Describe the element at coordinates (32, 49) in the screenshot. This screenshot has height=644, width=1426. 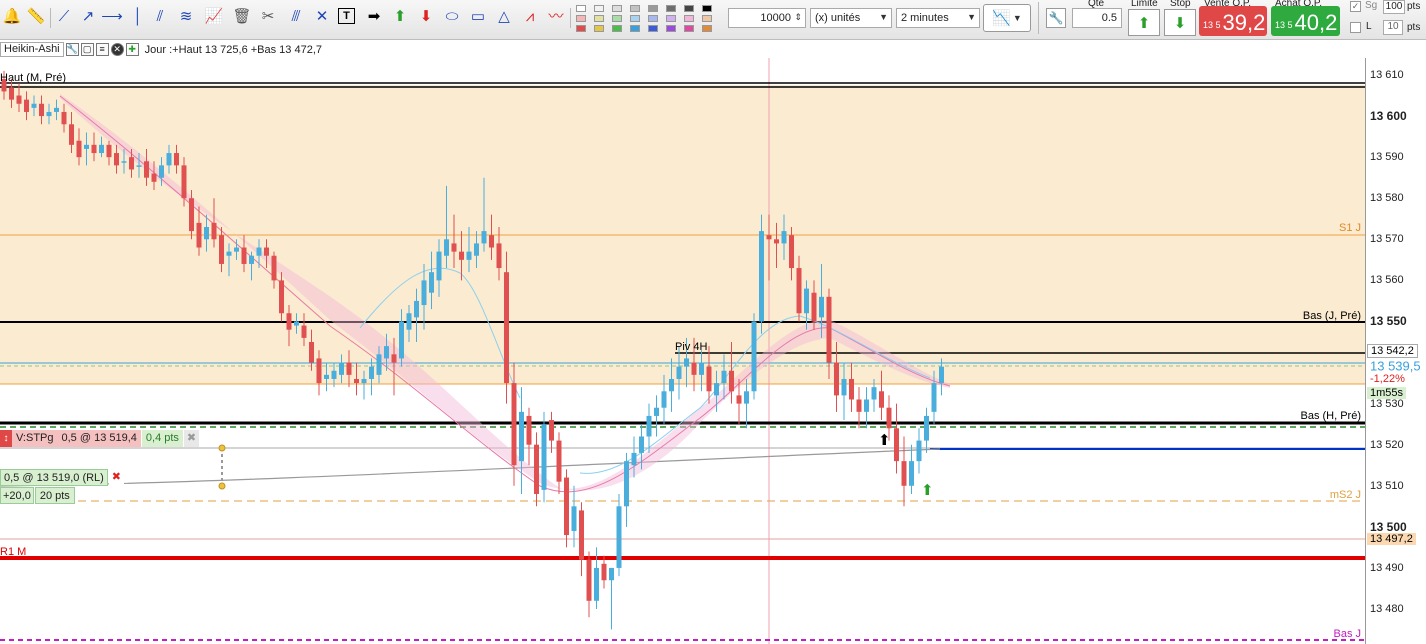
I see `indicator-label: Heikin-Ashi` at that location.